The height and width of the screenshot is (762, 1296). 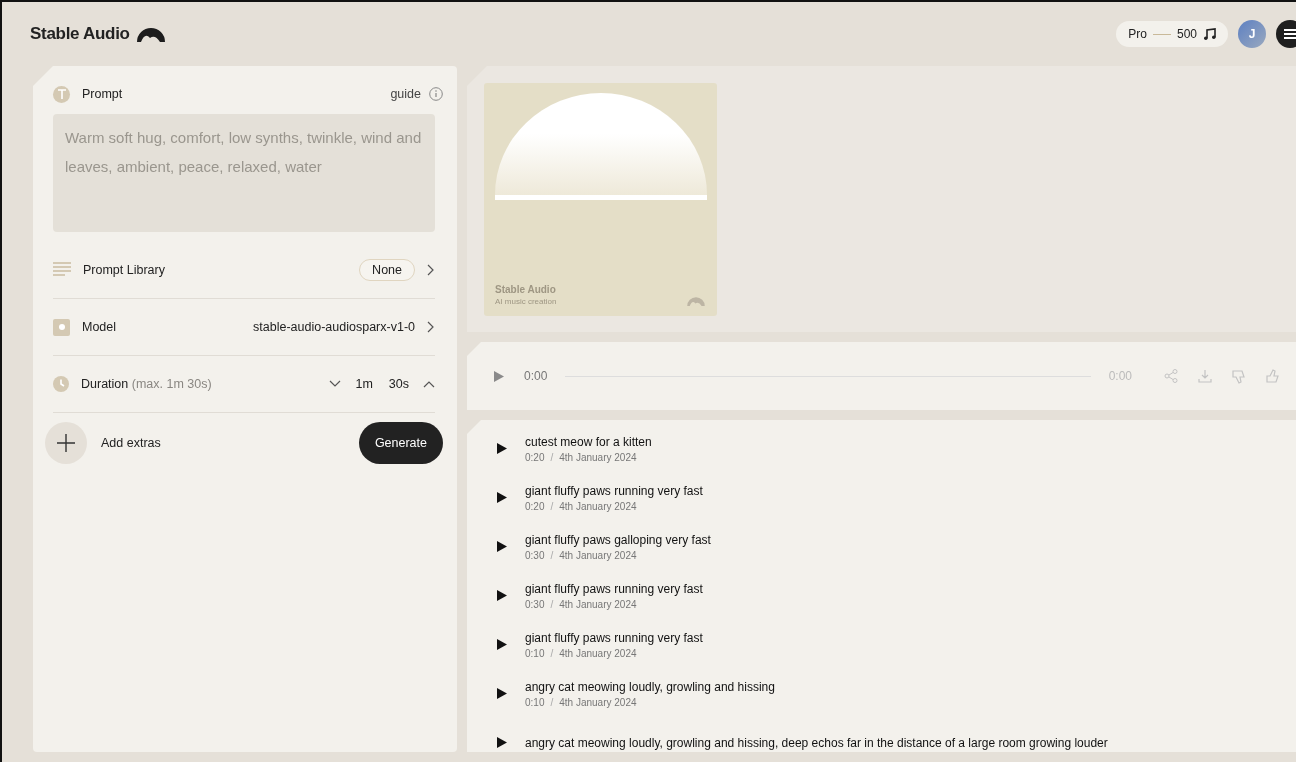 I want to click on generate-button: Generate, so click(x=400, y=443).